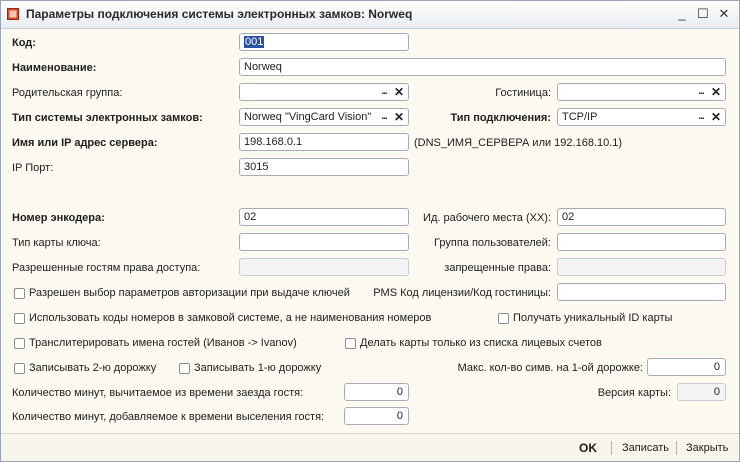  I want to click on allowed-rights-field, so click(324, 267).